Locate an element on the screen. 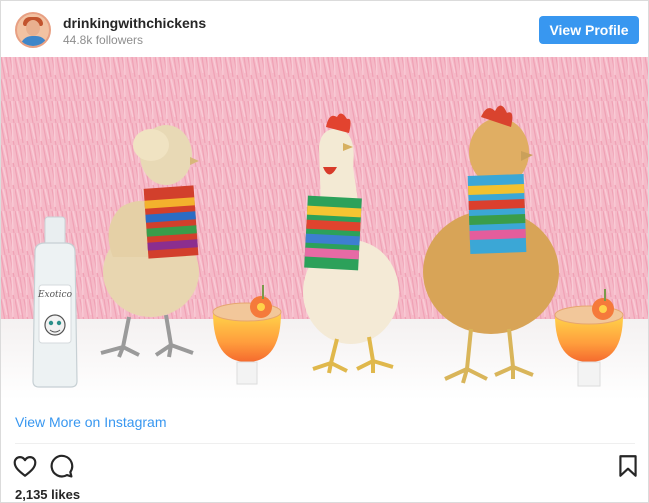 Image resolution: width=649 pixels, height=503 pixels. comment-icon is located at coordinates (61, 466).